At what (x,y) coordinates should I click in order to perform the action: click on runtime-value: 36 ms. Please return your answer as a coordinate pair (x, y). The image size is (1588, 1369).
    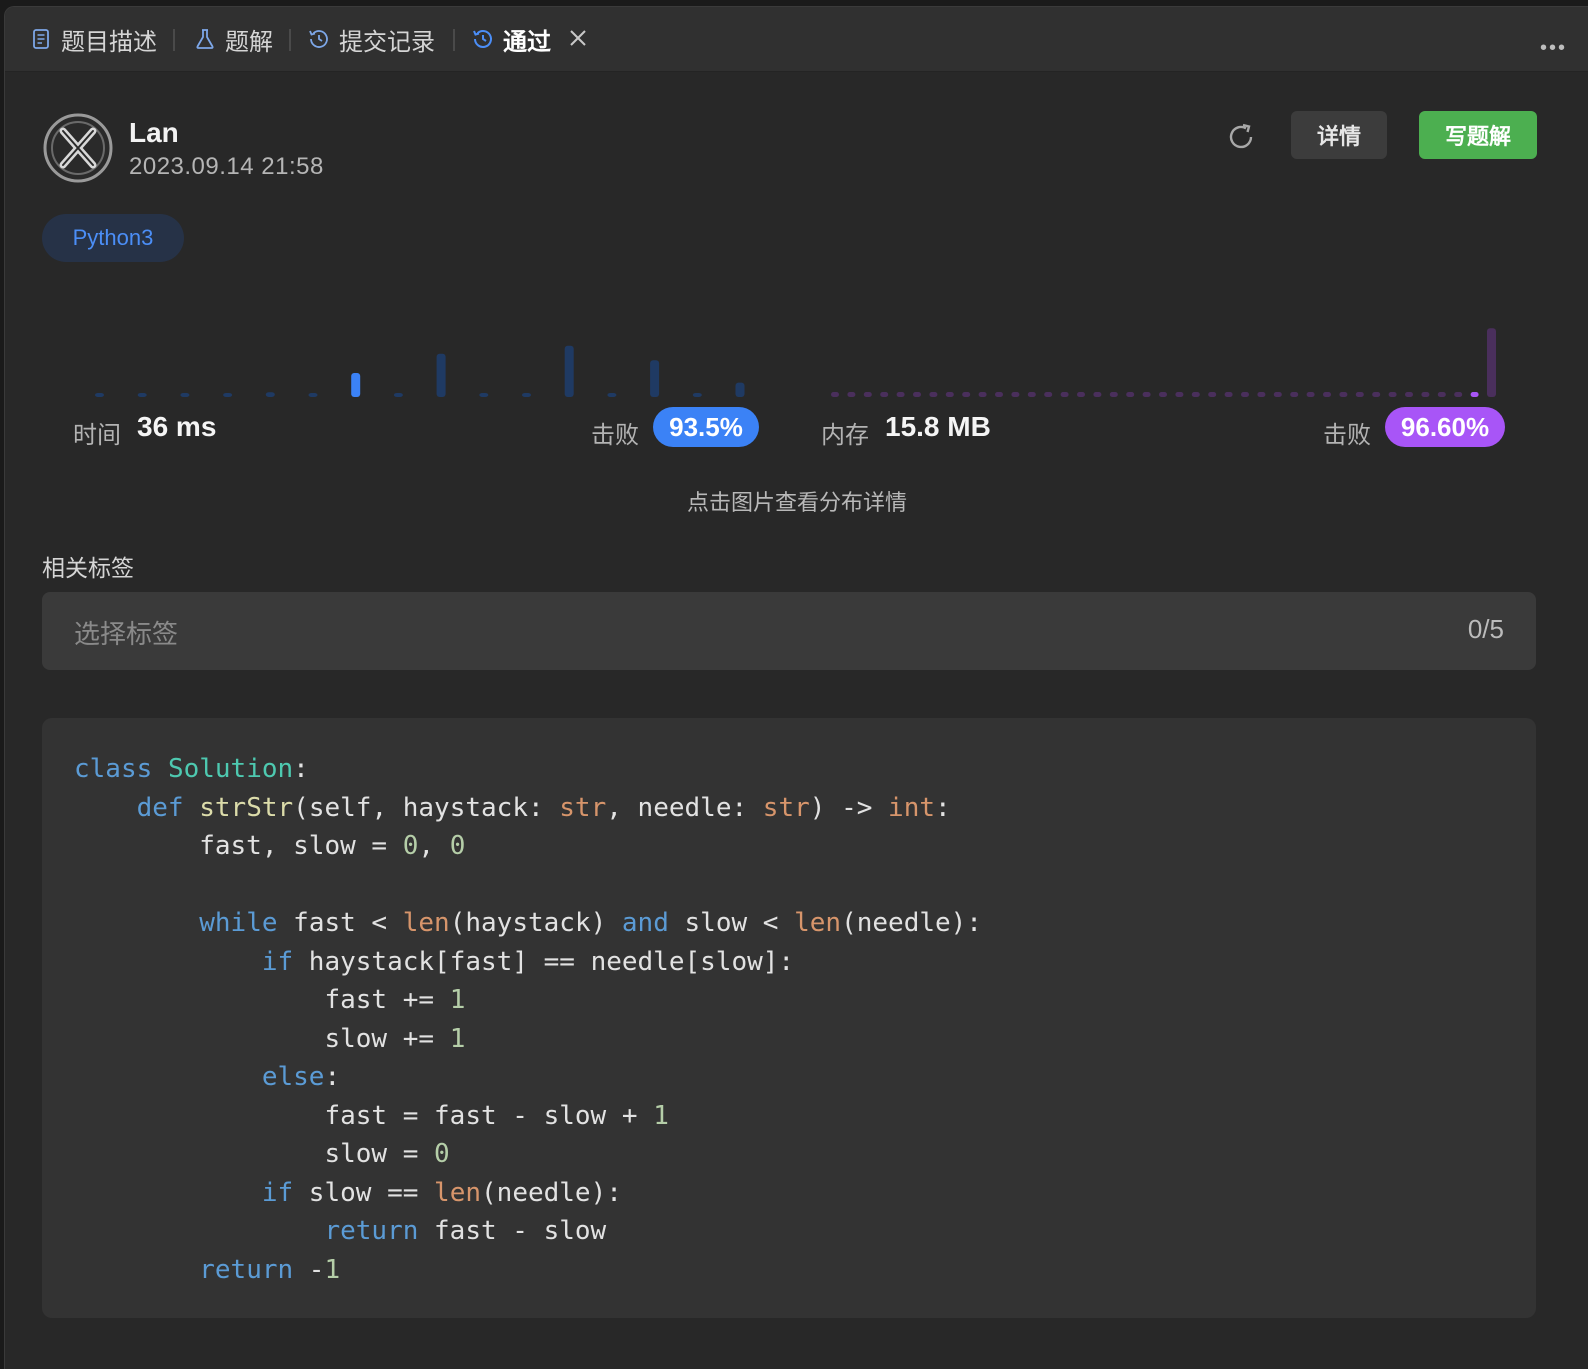
    Looking at the image, I should click on (177, 426).